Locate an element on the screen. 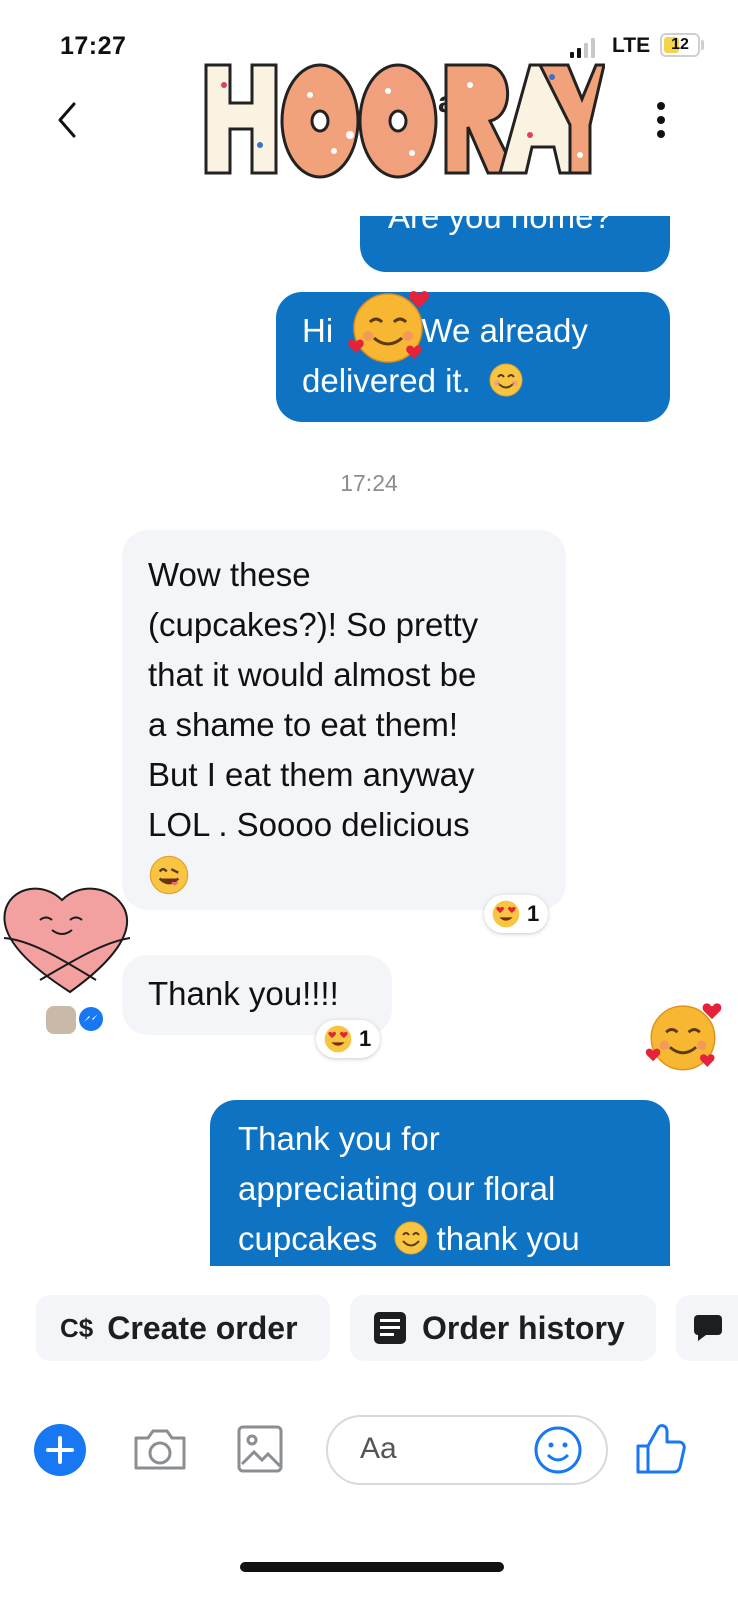  message-line: a shame to eat them! is located at coordinates (303, 724).